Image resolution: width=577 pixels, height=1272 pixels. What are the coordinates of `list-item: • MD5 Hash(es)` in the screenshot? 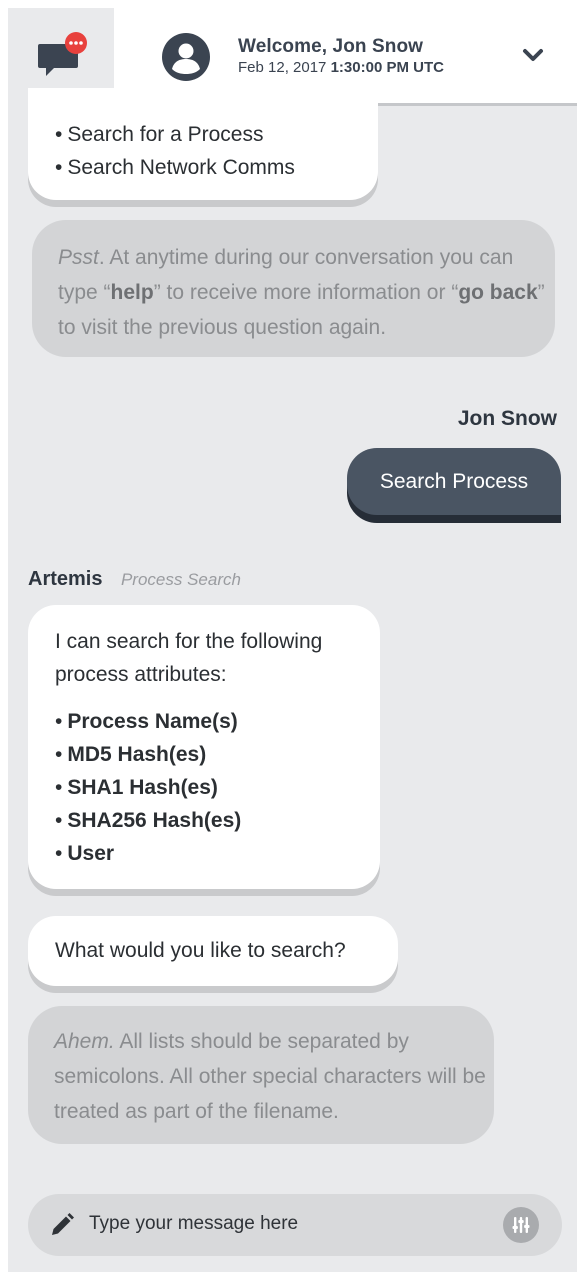 It's located at (131, 754).